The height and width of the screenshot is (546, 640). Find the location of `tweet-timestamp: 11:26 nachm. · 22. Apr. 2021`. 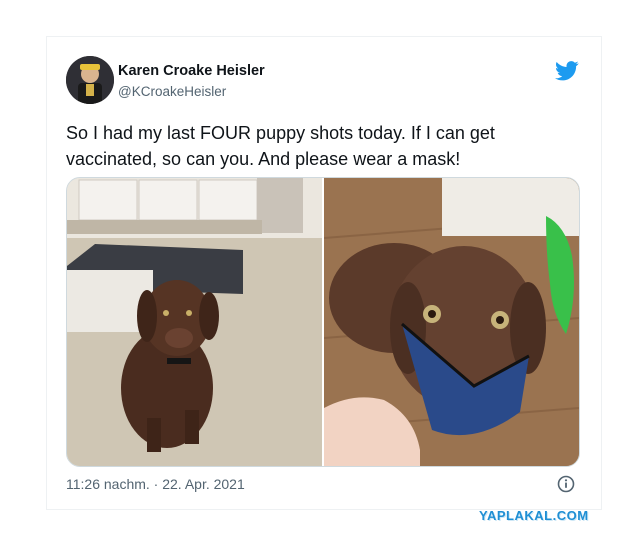

tweet-timestamp: 11:26 nachm. · 22. Apr. 2021 is located at coordinates (155, 484).